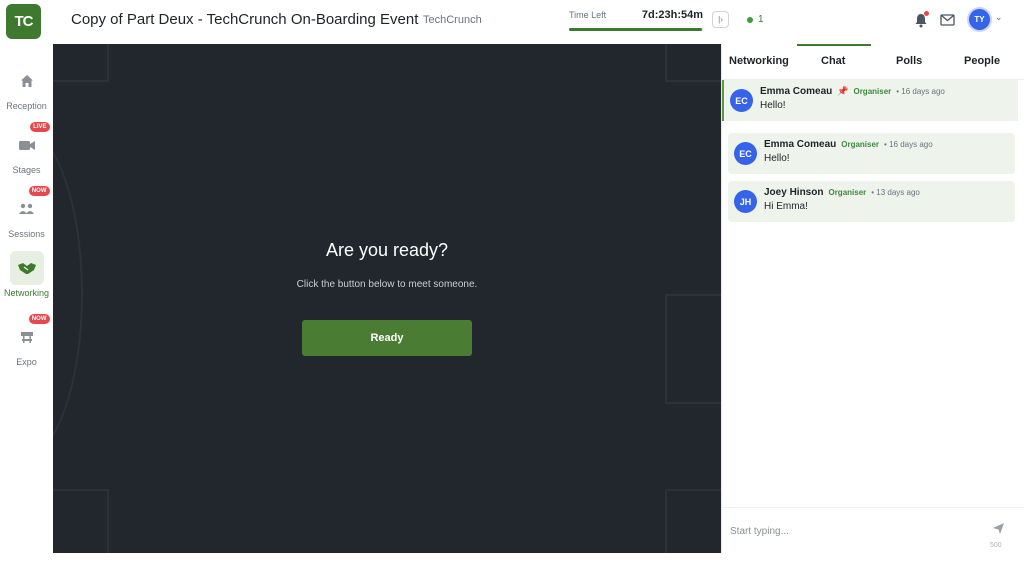  I want to click on handshake-icon, so click(26, 268).